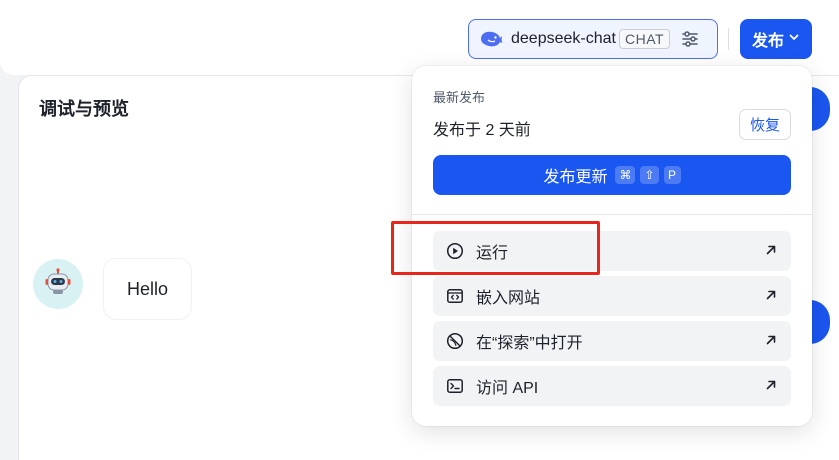 The height and width of the screenshot is (460, 839). I want to click on explore-icon, so click(455, 341).